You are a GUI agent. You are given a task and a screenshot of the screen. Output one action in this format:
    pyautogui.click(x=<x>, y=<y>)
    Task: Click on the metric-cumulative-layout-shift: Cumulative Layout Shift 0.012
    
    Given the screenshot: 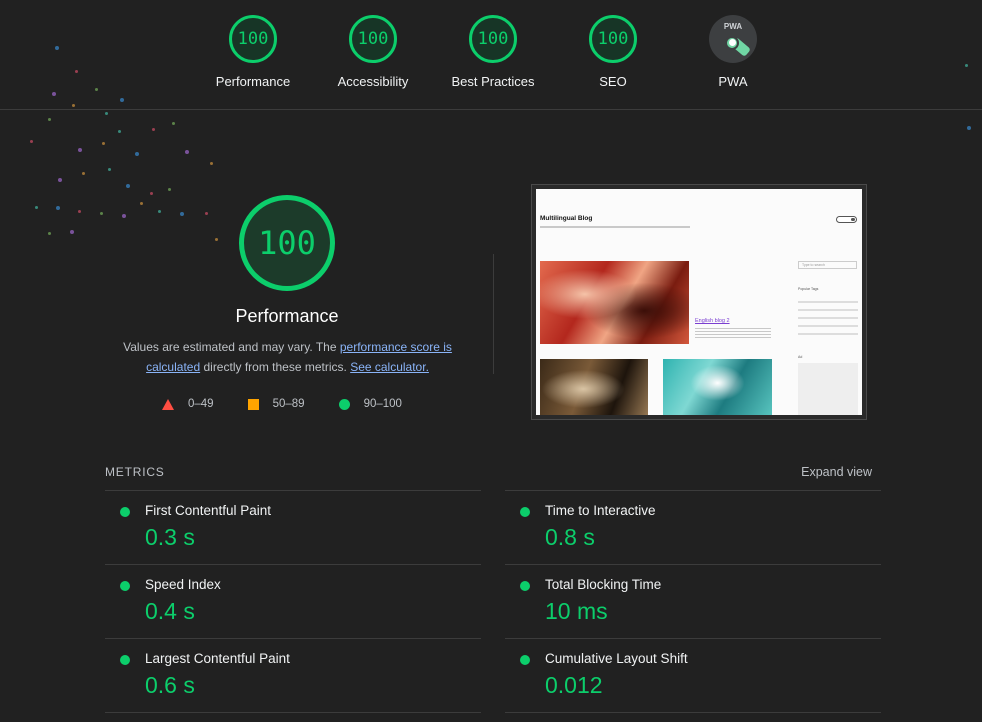 What is the action you would take?
    pyautogui.click(x=693, y=676)
    